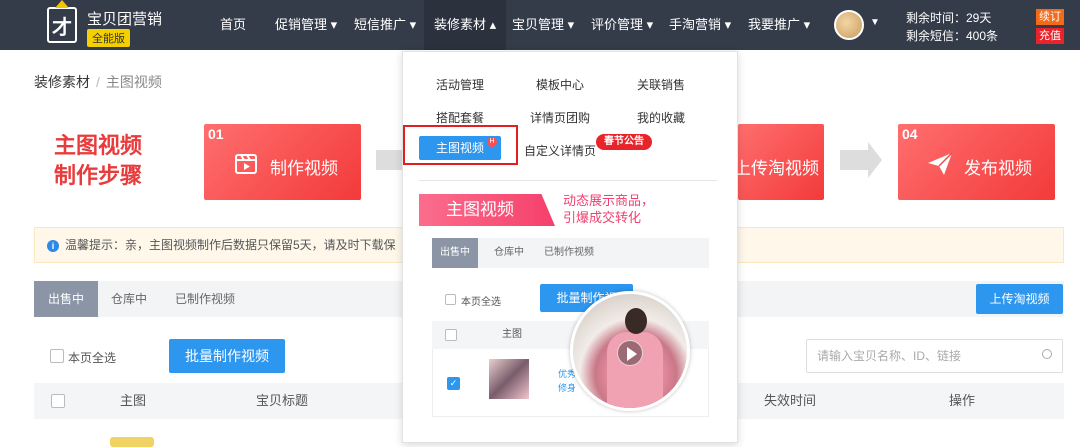 This screenshot has height=447, width=1080. What do you see at coordinates (132, 442) in the screenshot?
I see `product-thumbnail` at bounding box center [132, 442].